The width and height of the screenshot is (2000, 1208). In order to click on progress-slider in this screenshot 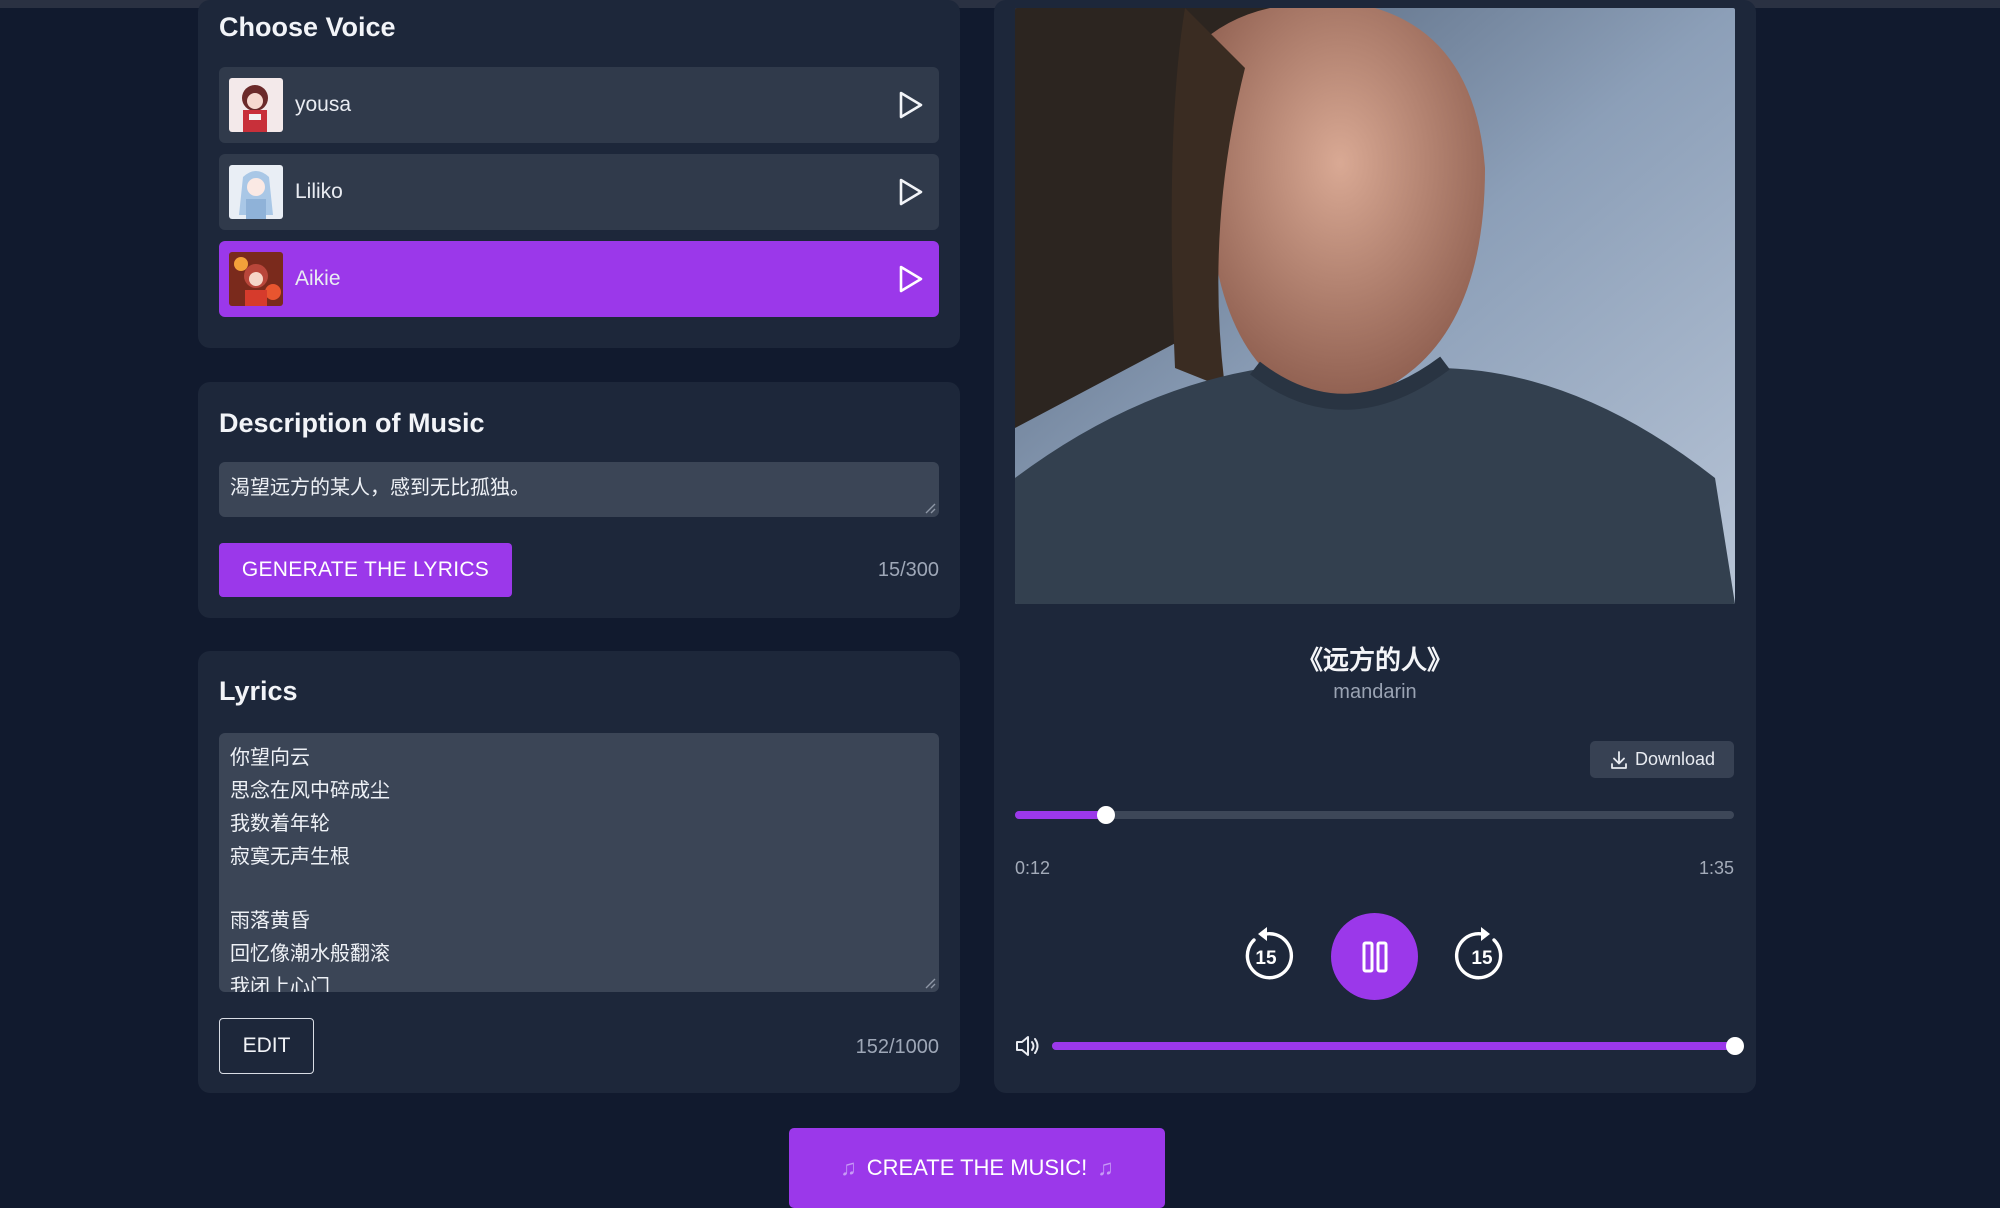, I will do `click(1374, 815)`.